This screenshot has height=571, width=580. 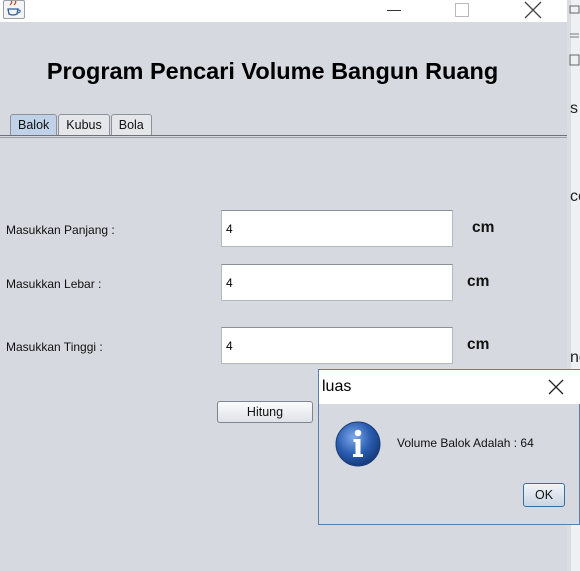 What do you see at coordinates (272, 71) in the screenshot?
I see `page-title: Program Pencari Volume Bangun Ruang` at bounding box center [272, 71].